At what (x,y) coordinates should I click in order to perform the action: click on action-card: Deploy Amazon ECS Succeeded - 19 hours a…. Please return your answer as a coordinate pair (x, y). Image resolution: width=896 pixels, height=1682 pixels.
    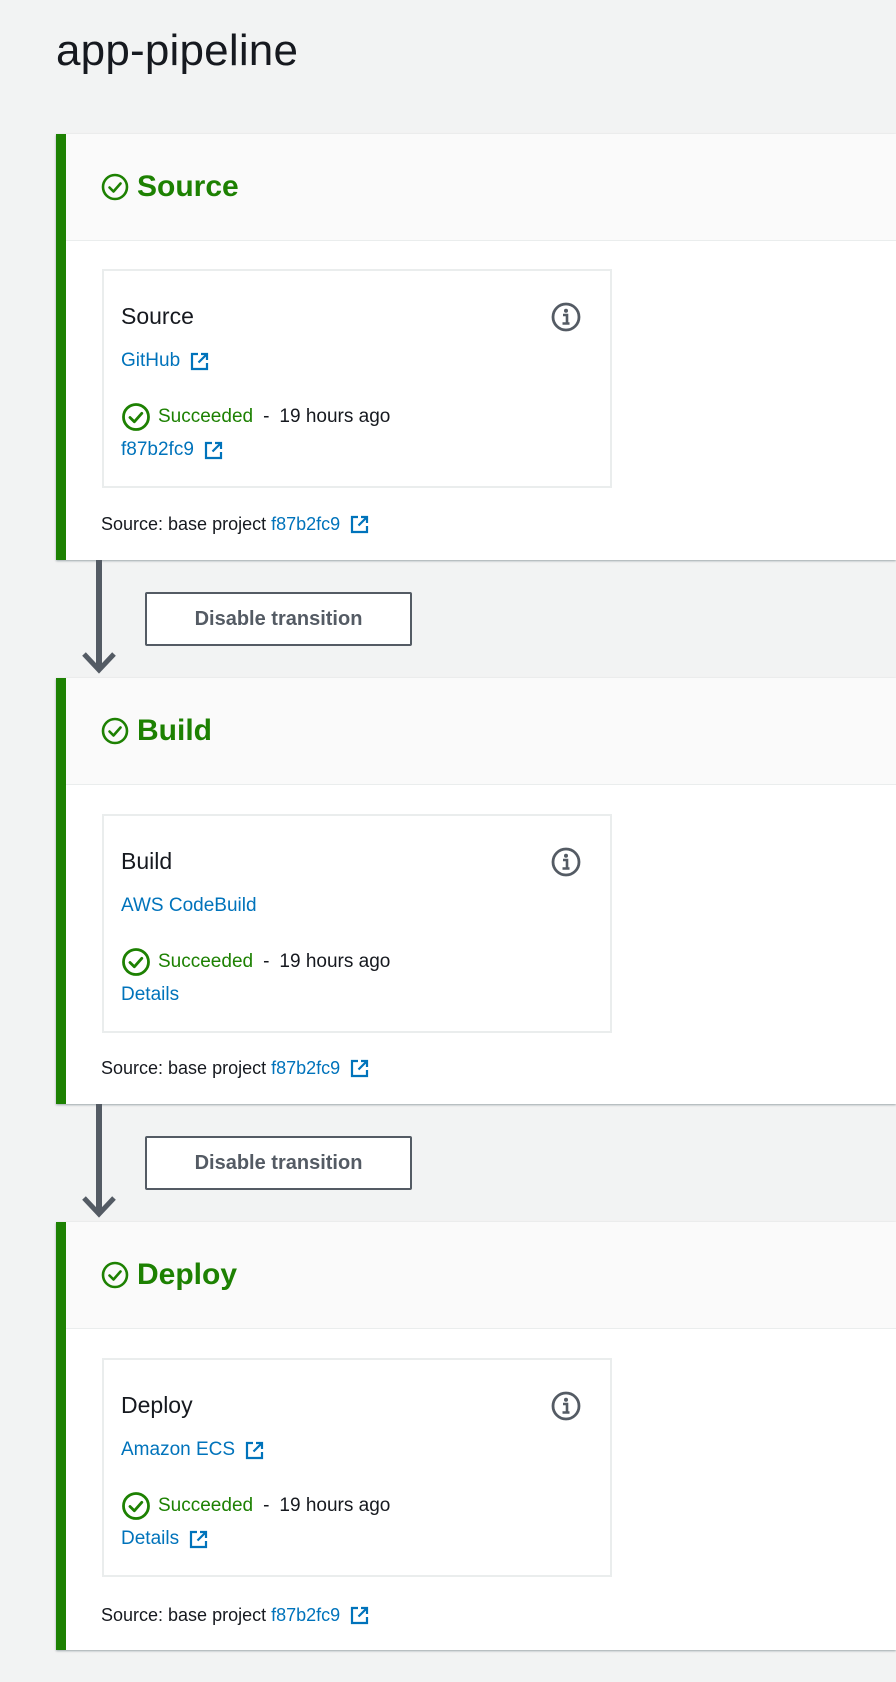
    Looking at the image, I should click on (357, 1467).